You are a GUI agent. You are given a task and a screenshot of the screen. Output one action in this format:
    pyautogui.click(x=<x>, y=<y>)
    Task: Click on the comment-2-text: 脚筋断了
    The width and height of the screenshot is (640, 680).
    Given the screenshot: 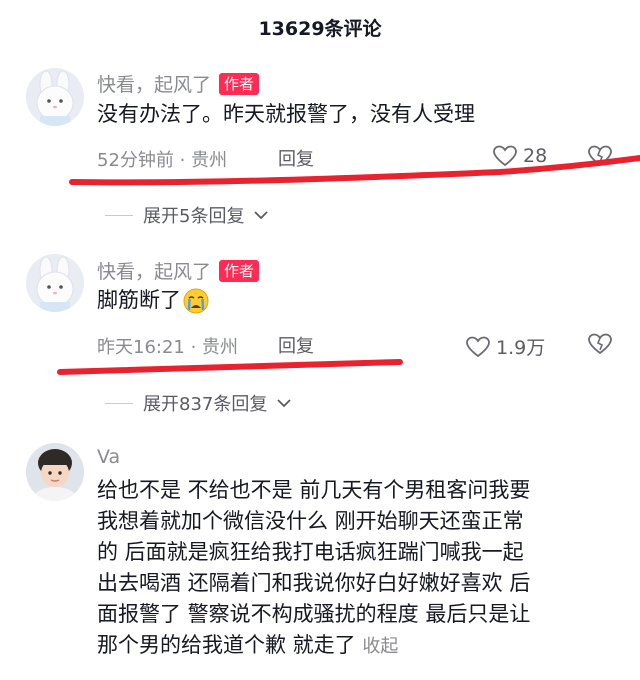 What is the action you would take?
    pyautogui.click(x=153, y=300)
    